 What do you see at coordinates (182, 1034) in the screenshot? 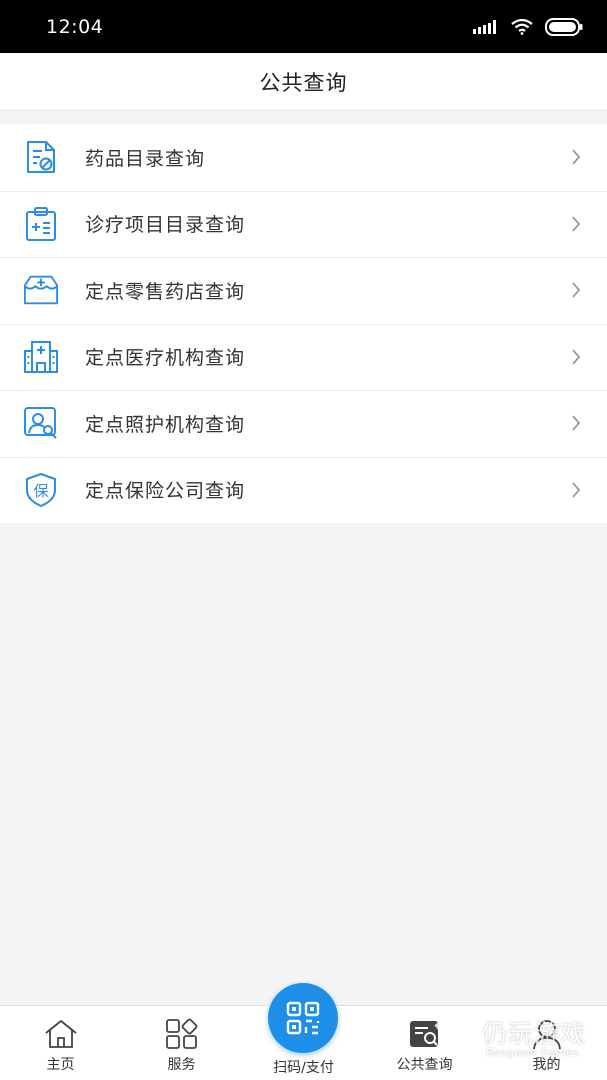
I see `grid-icon` at bounding box center [182, 1034].